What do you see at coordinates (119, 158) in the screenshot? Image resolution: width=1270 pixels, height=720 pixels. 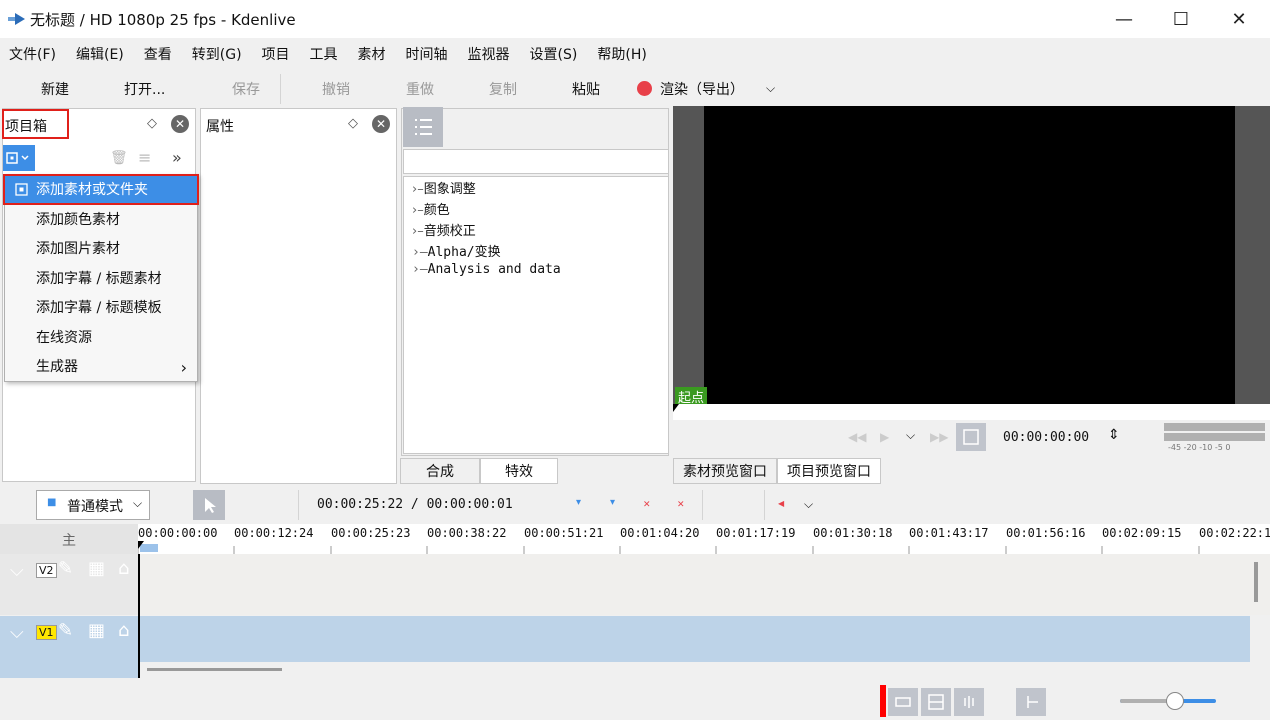 I see `delete-clip-icon: 🗑` at bounding box center [119, 158].